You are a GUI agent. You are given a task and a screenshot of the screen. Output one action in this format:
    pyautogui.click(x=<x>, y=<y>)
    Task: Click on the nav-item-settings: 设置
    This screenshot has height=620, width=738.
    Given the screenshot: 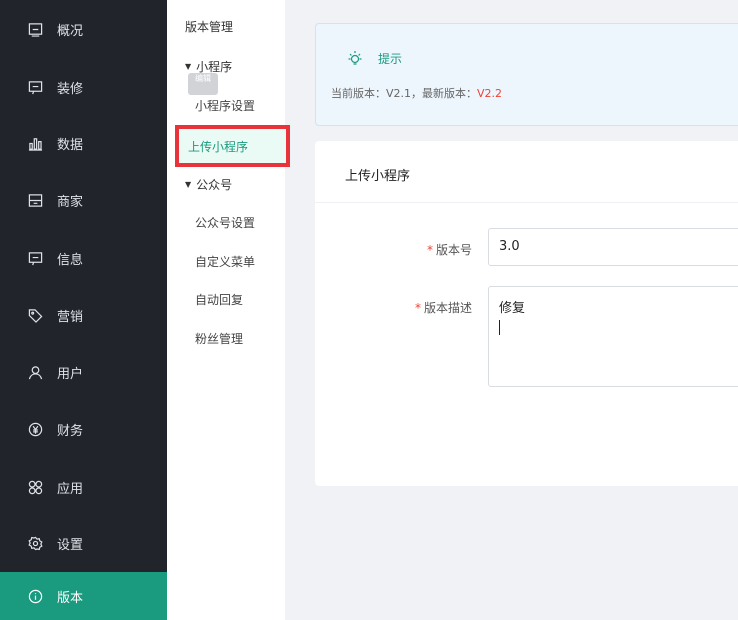 What is the action you would take?
    pyautogui.click(x=83, y=543)
    